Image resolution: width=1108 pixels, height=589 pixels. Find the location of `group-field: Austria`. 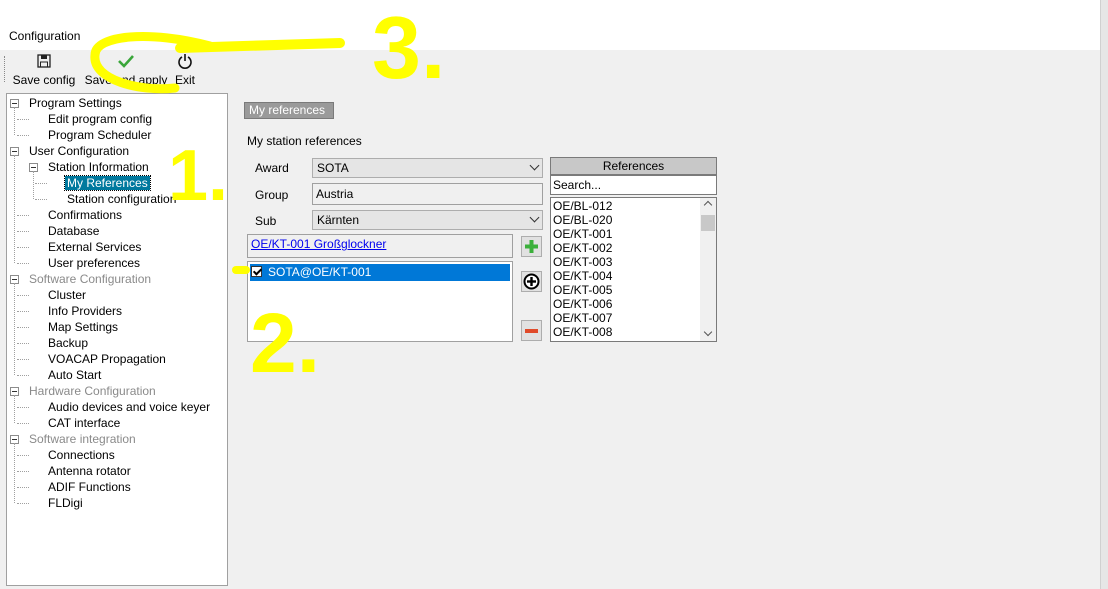

group-field: Austria is located at coordinates (427, 194).